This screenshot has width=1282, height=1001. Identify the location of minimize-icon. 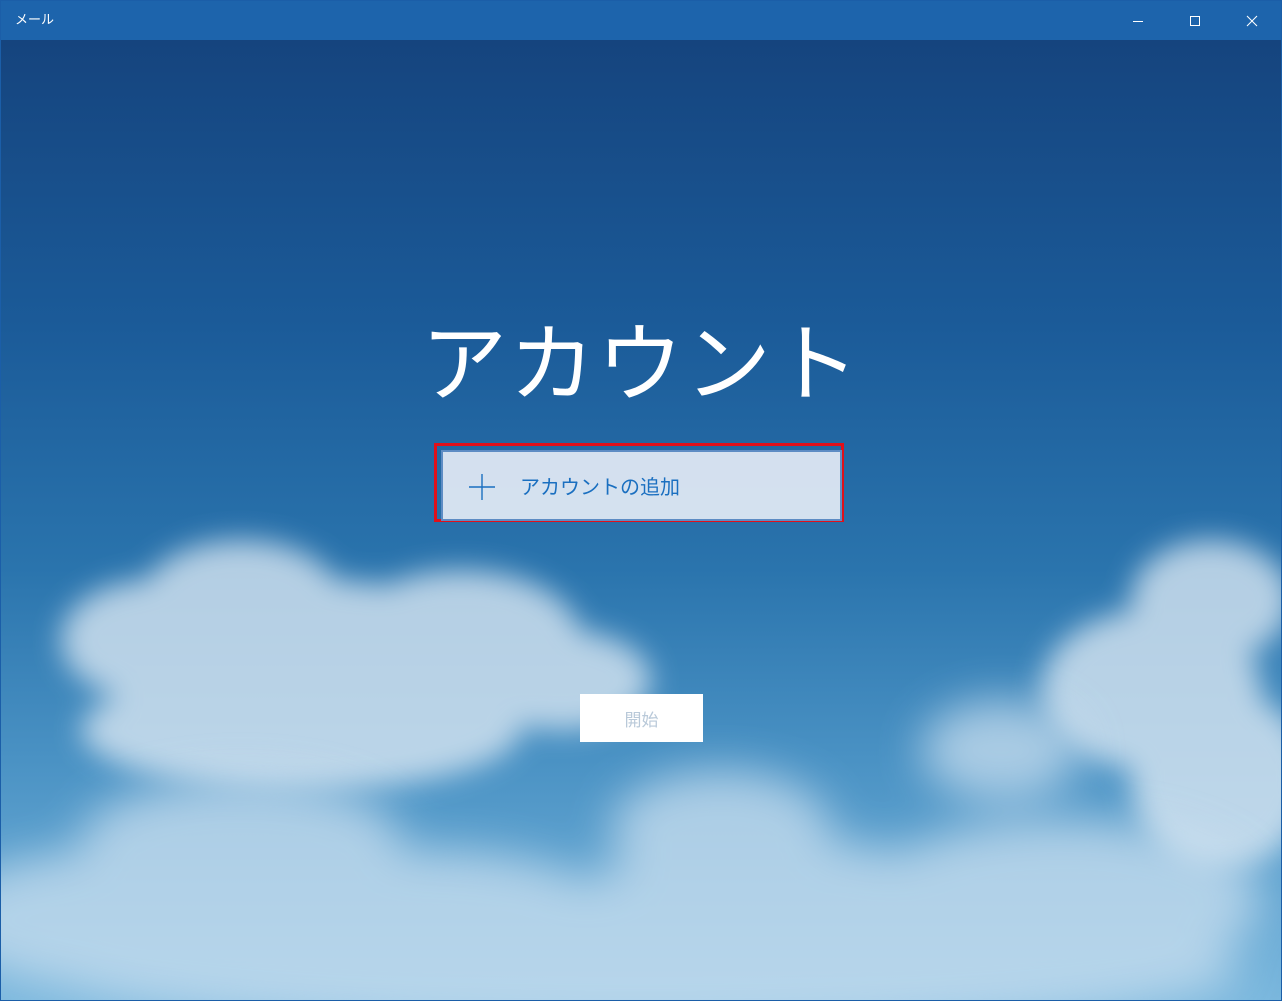
(1137, 21).